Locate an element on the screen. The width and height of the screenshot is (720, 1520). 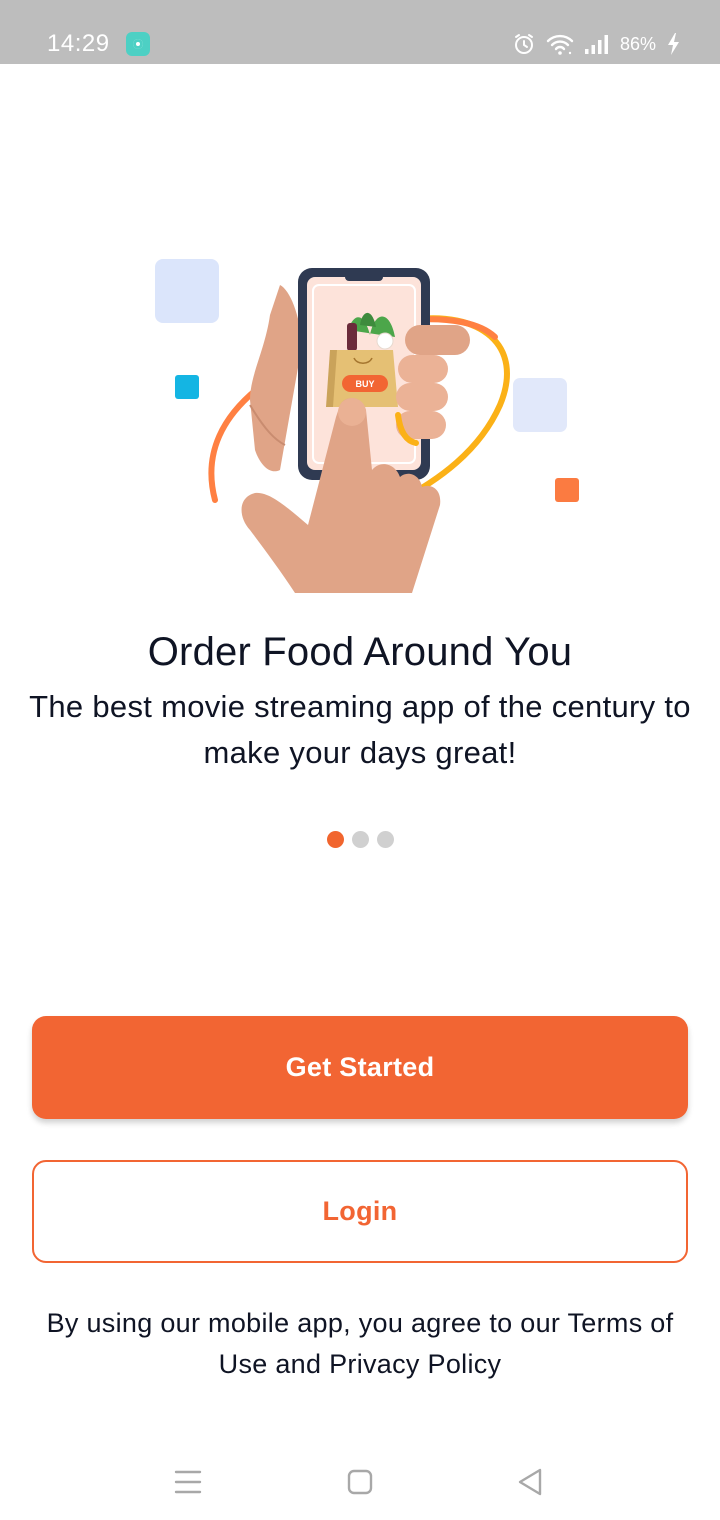
navigation-bar is located at coordinates (360, 1480).